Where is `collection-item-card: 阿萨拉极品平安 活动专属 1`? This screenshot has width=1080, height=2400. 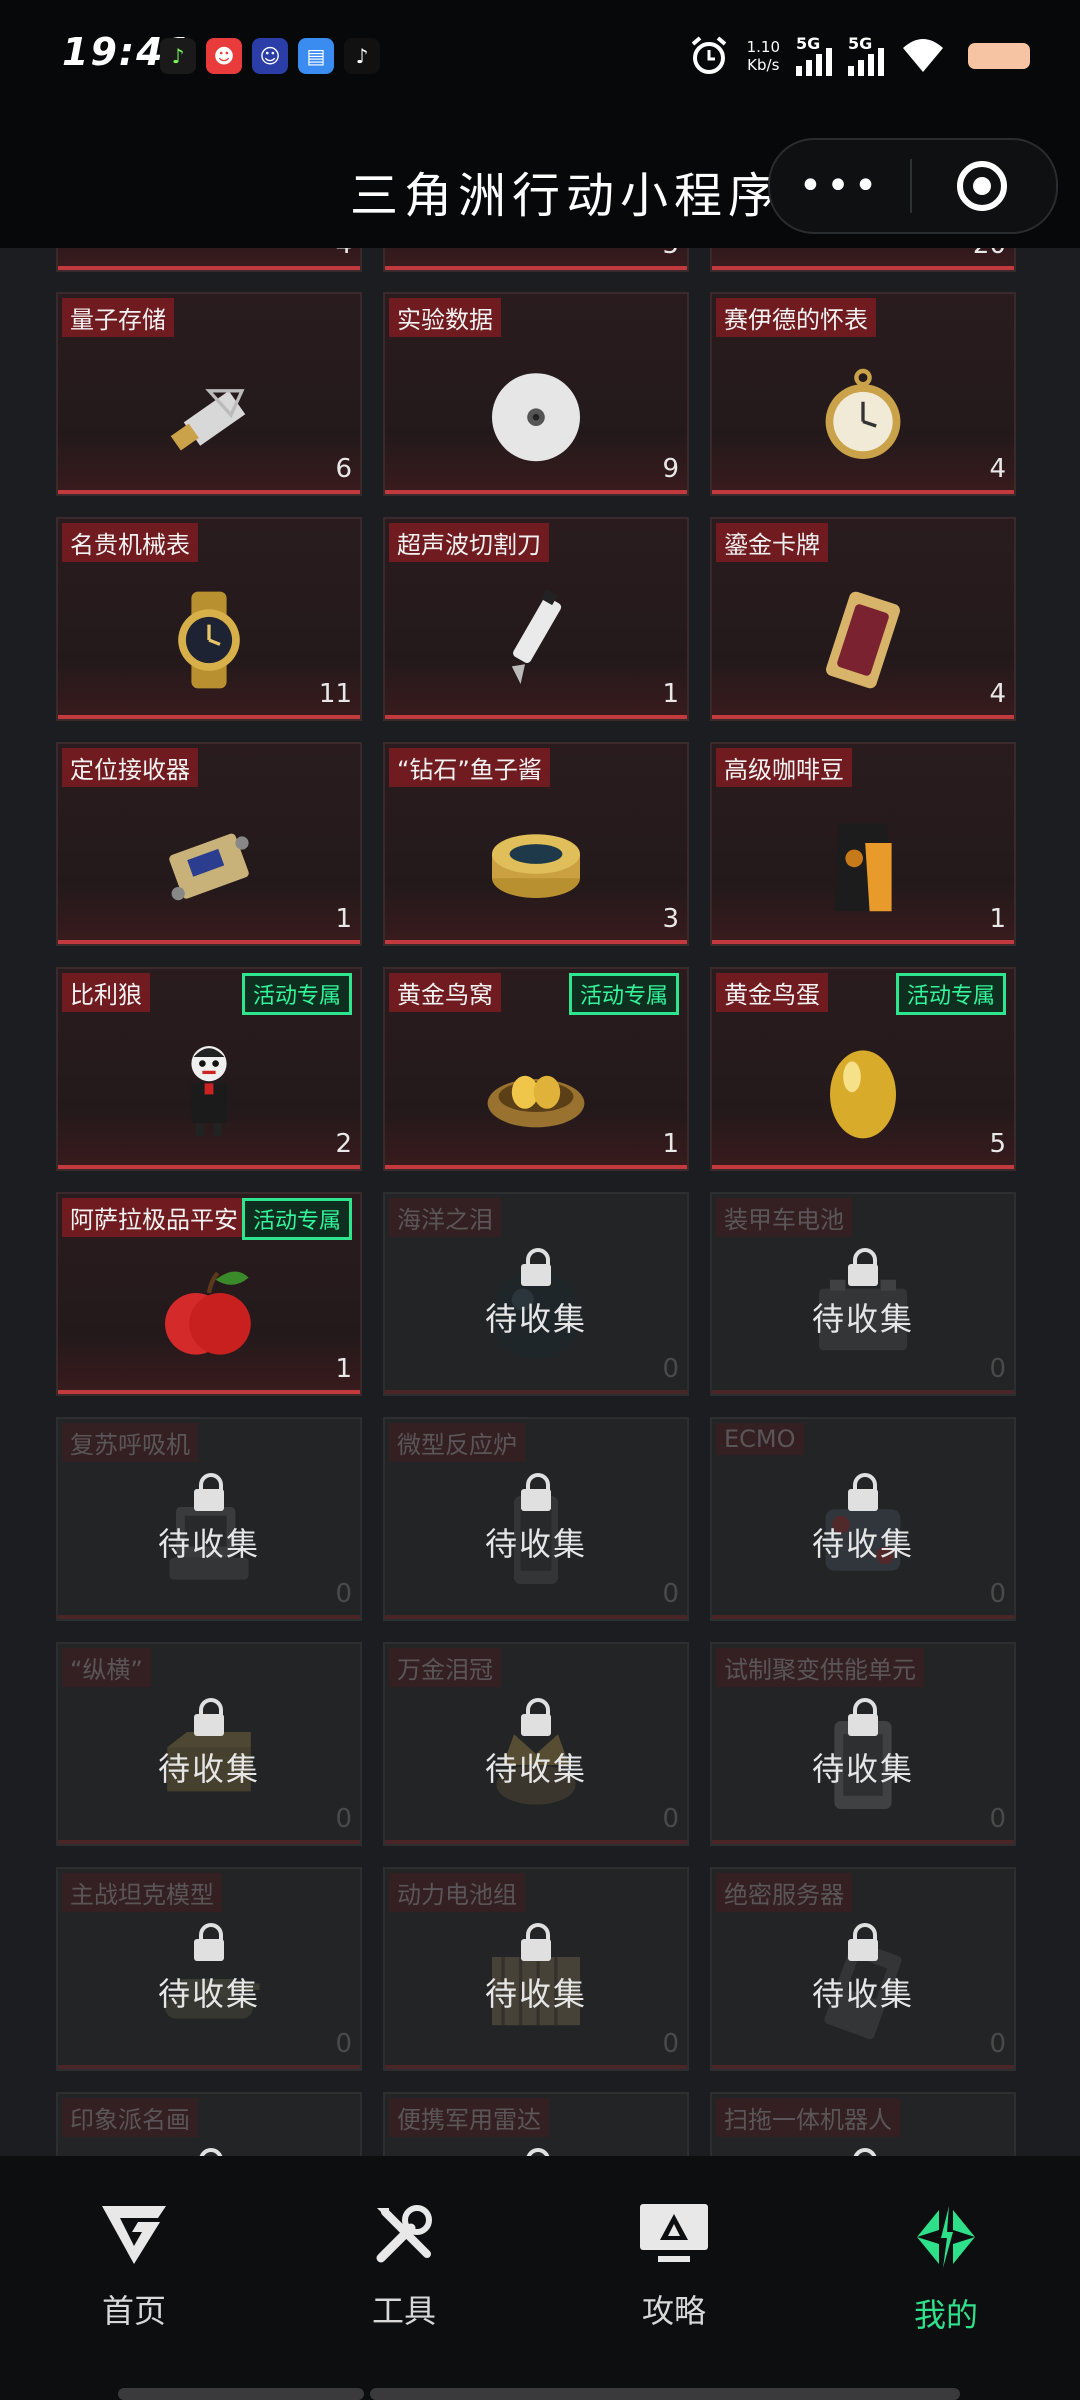 collection-item-card: 阿萨拉极品平安 活动专属 1 is located at coordinates (209, 1294).